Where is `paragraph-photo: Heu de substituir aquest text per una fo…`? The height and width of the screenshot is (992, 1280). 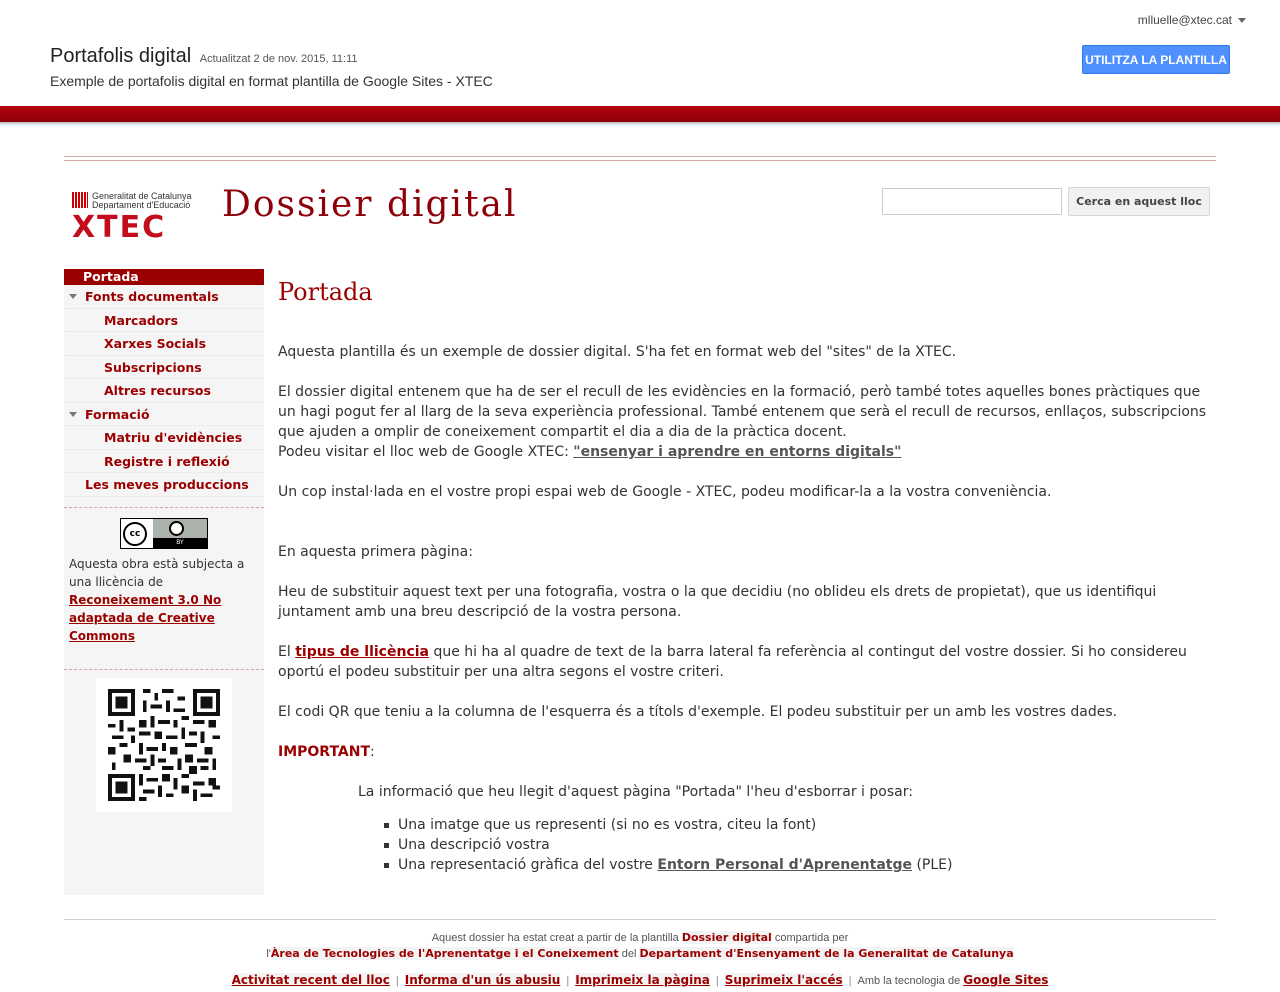
paragraph-photo: Heu de substituir aquest text per una fo… is located at coordinates (717, 602).